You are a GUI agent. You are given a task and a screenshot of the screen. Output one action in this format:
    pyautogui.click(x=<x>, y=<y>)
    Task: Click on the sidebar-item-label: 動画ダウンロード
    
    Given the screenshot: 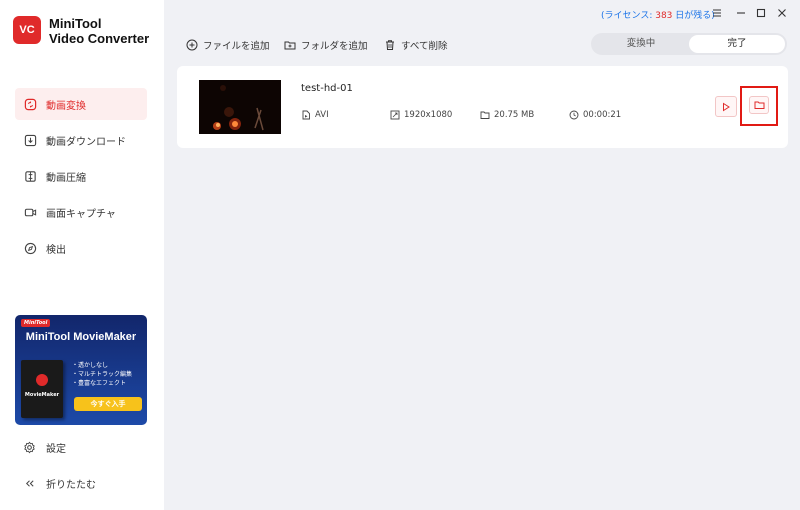 What is the action you would take?
    pyautogui.click(x=86, y=142)
    